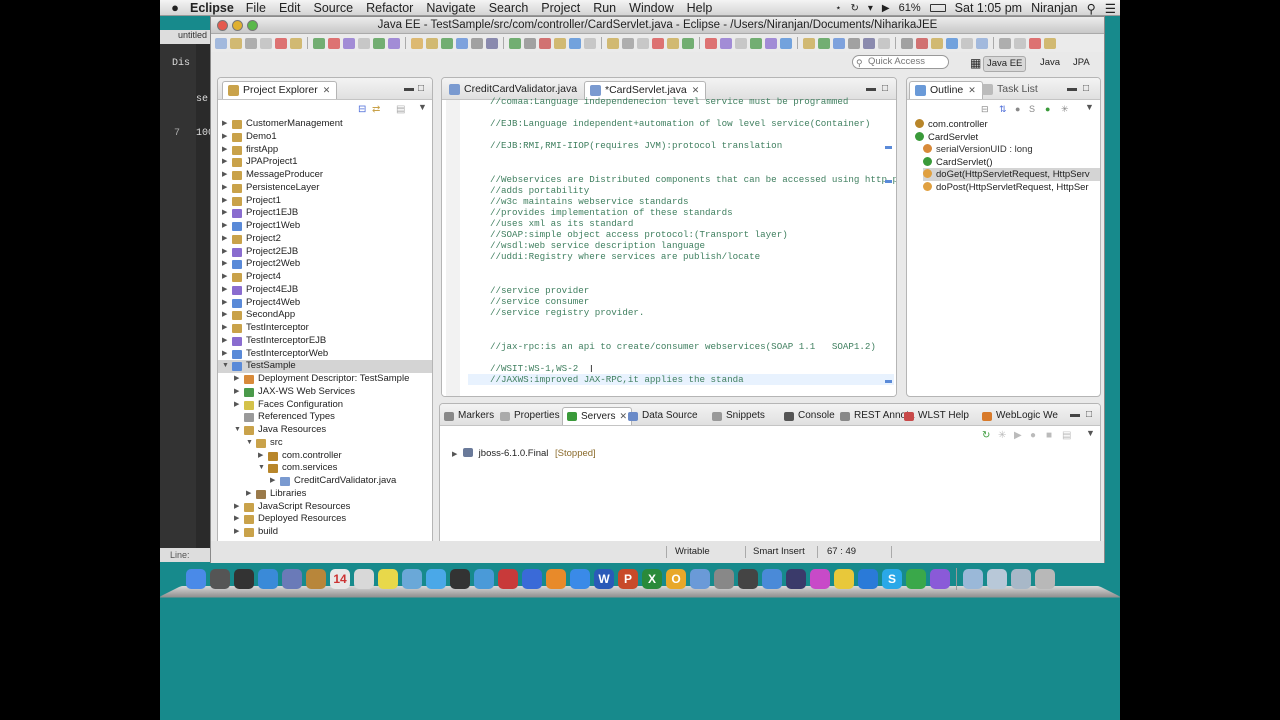  What do you see at coordinates (884, 43) in the screenshot?
I see `annotation-icon` at bounding box center [884, 43].